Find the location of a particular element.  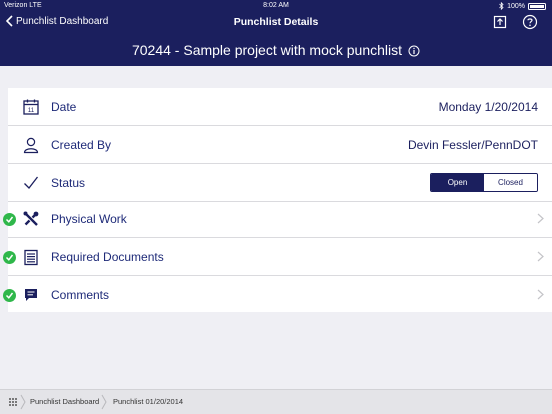

created-by-value: Devin Fessler/PennDOT is located at coordinates (472, 145).